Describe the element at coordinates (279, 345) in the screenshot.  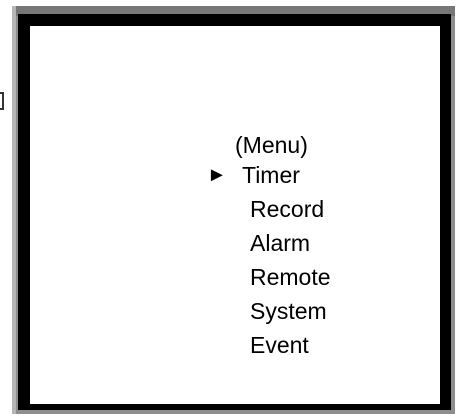
I see `menu-item-event: Event` at that location.